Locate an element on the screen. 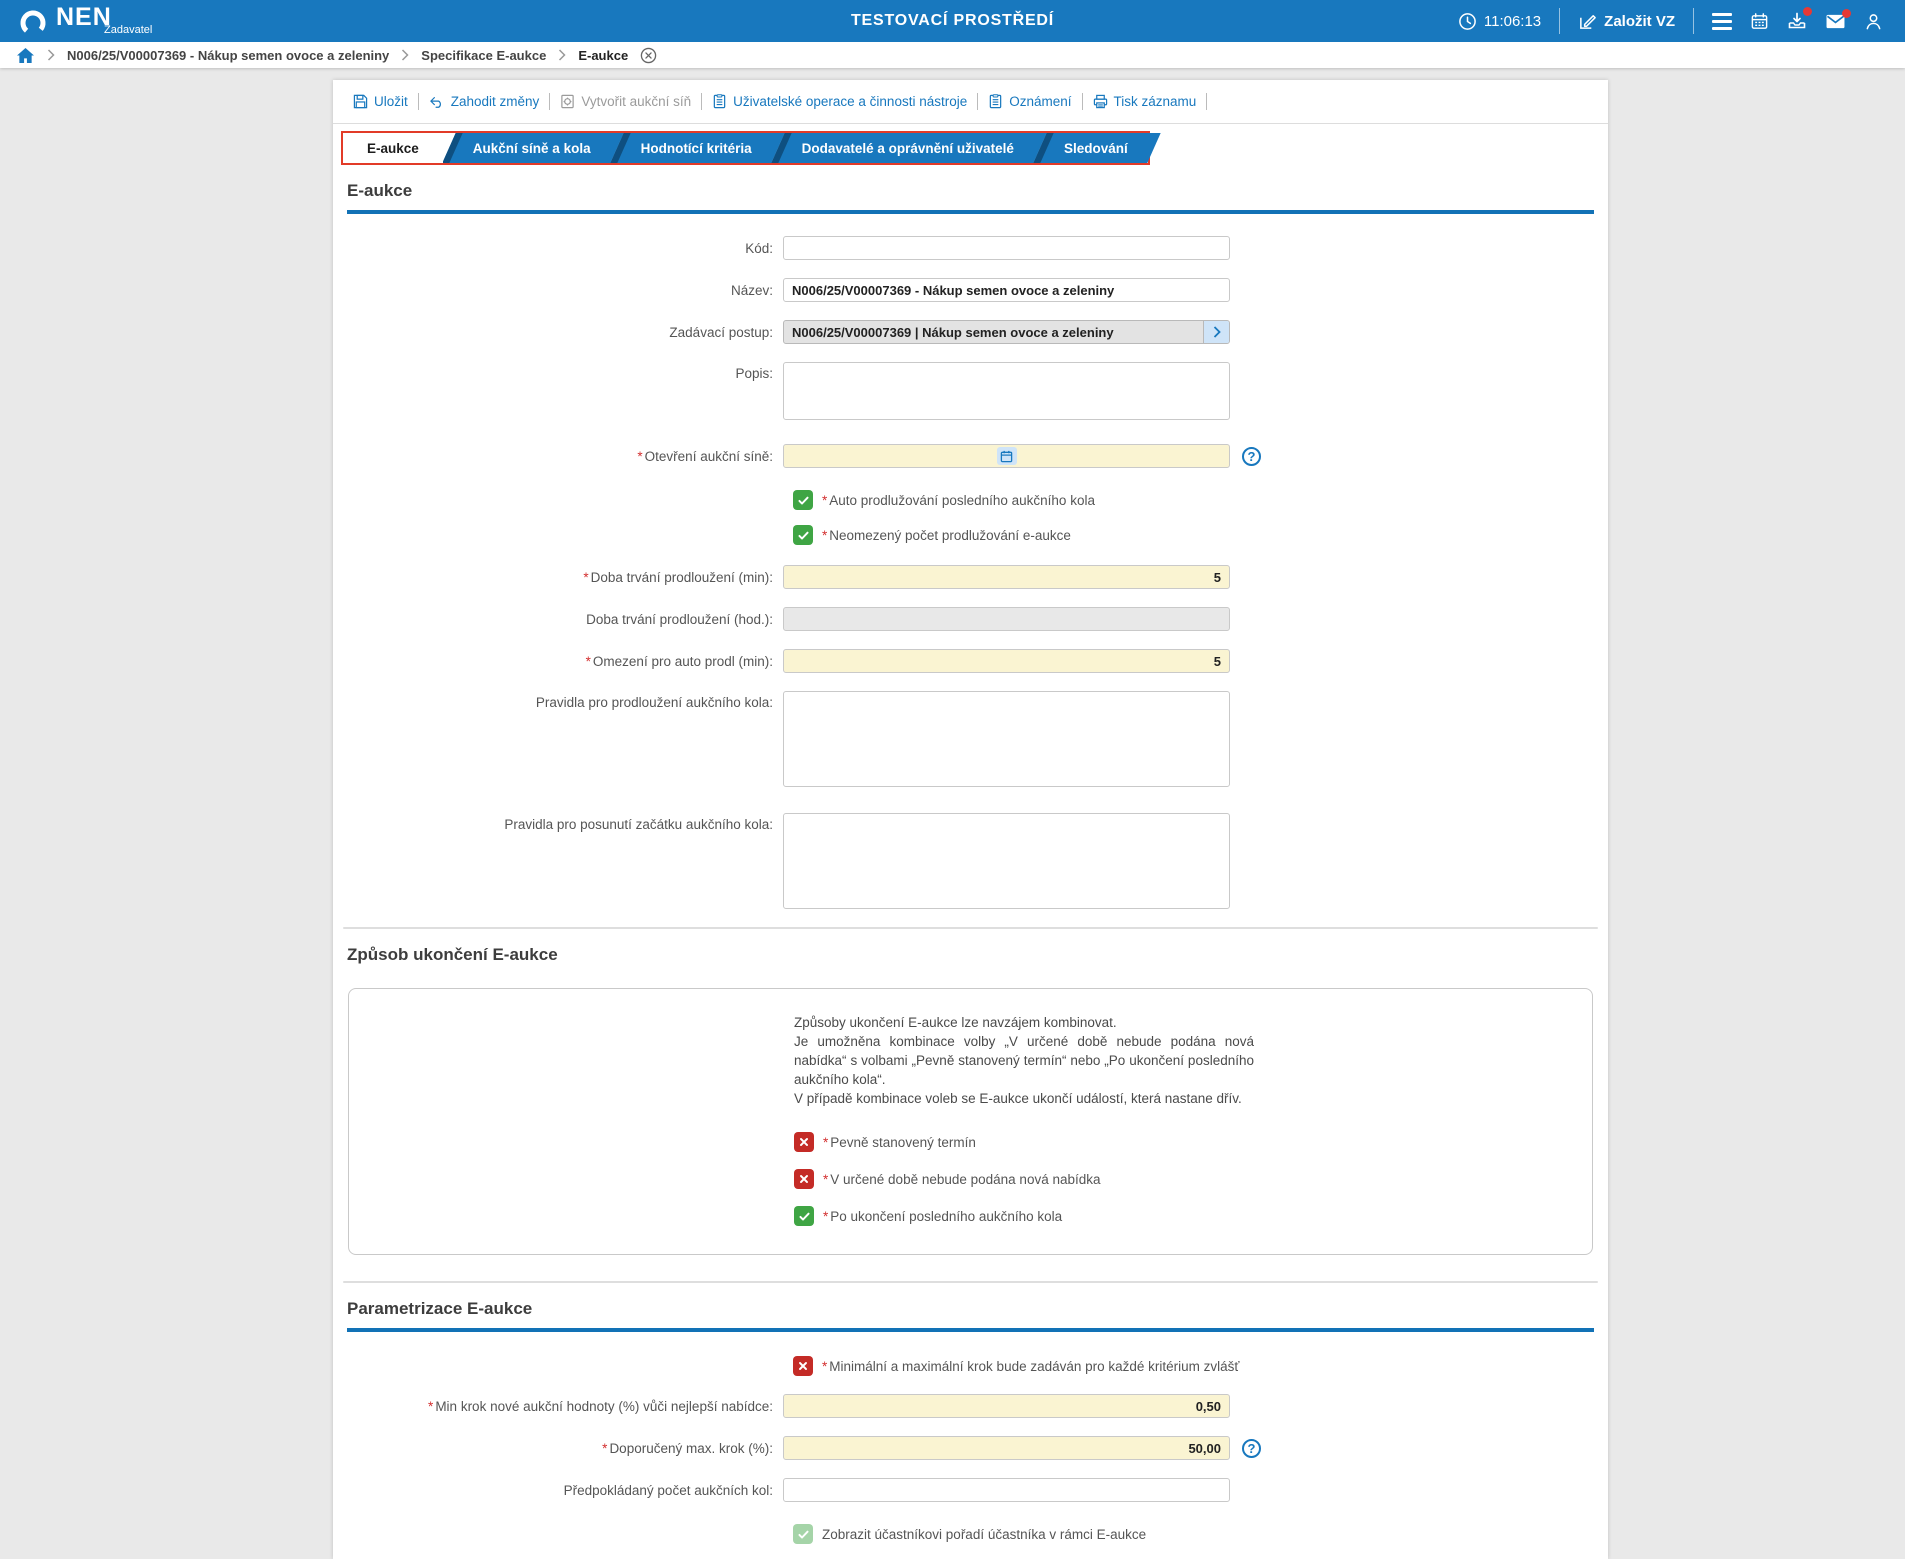 Image resolution: width=1905 pixels, height=1559 pixels. otevreni-label: * Otevření aukční síně: is located at coordinates (705, 456).